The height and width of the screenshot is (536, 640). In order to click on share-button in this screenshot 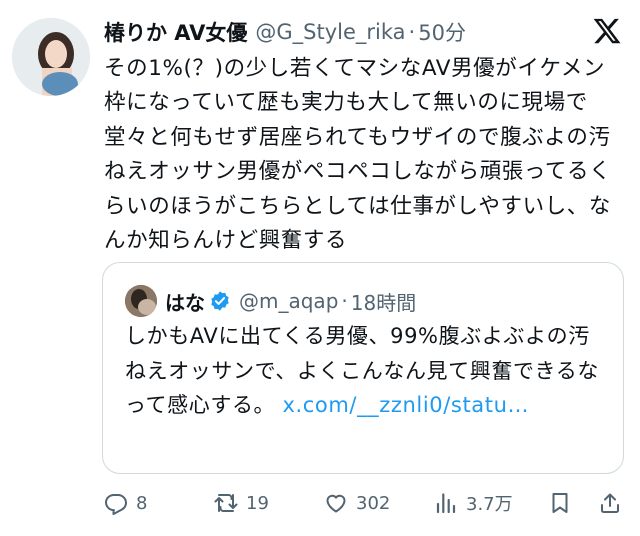, I will do `click(610, 503)`.